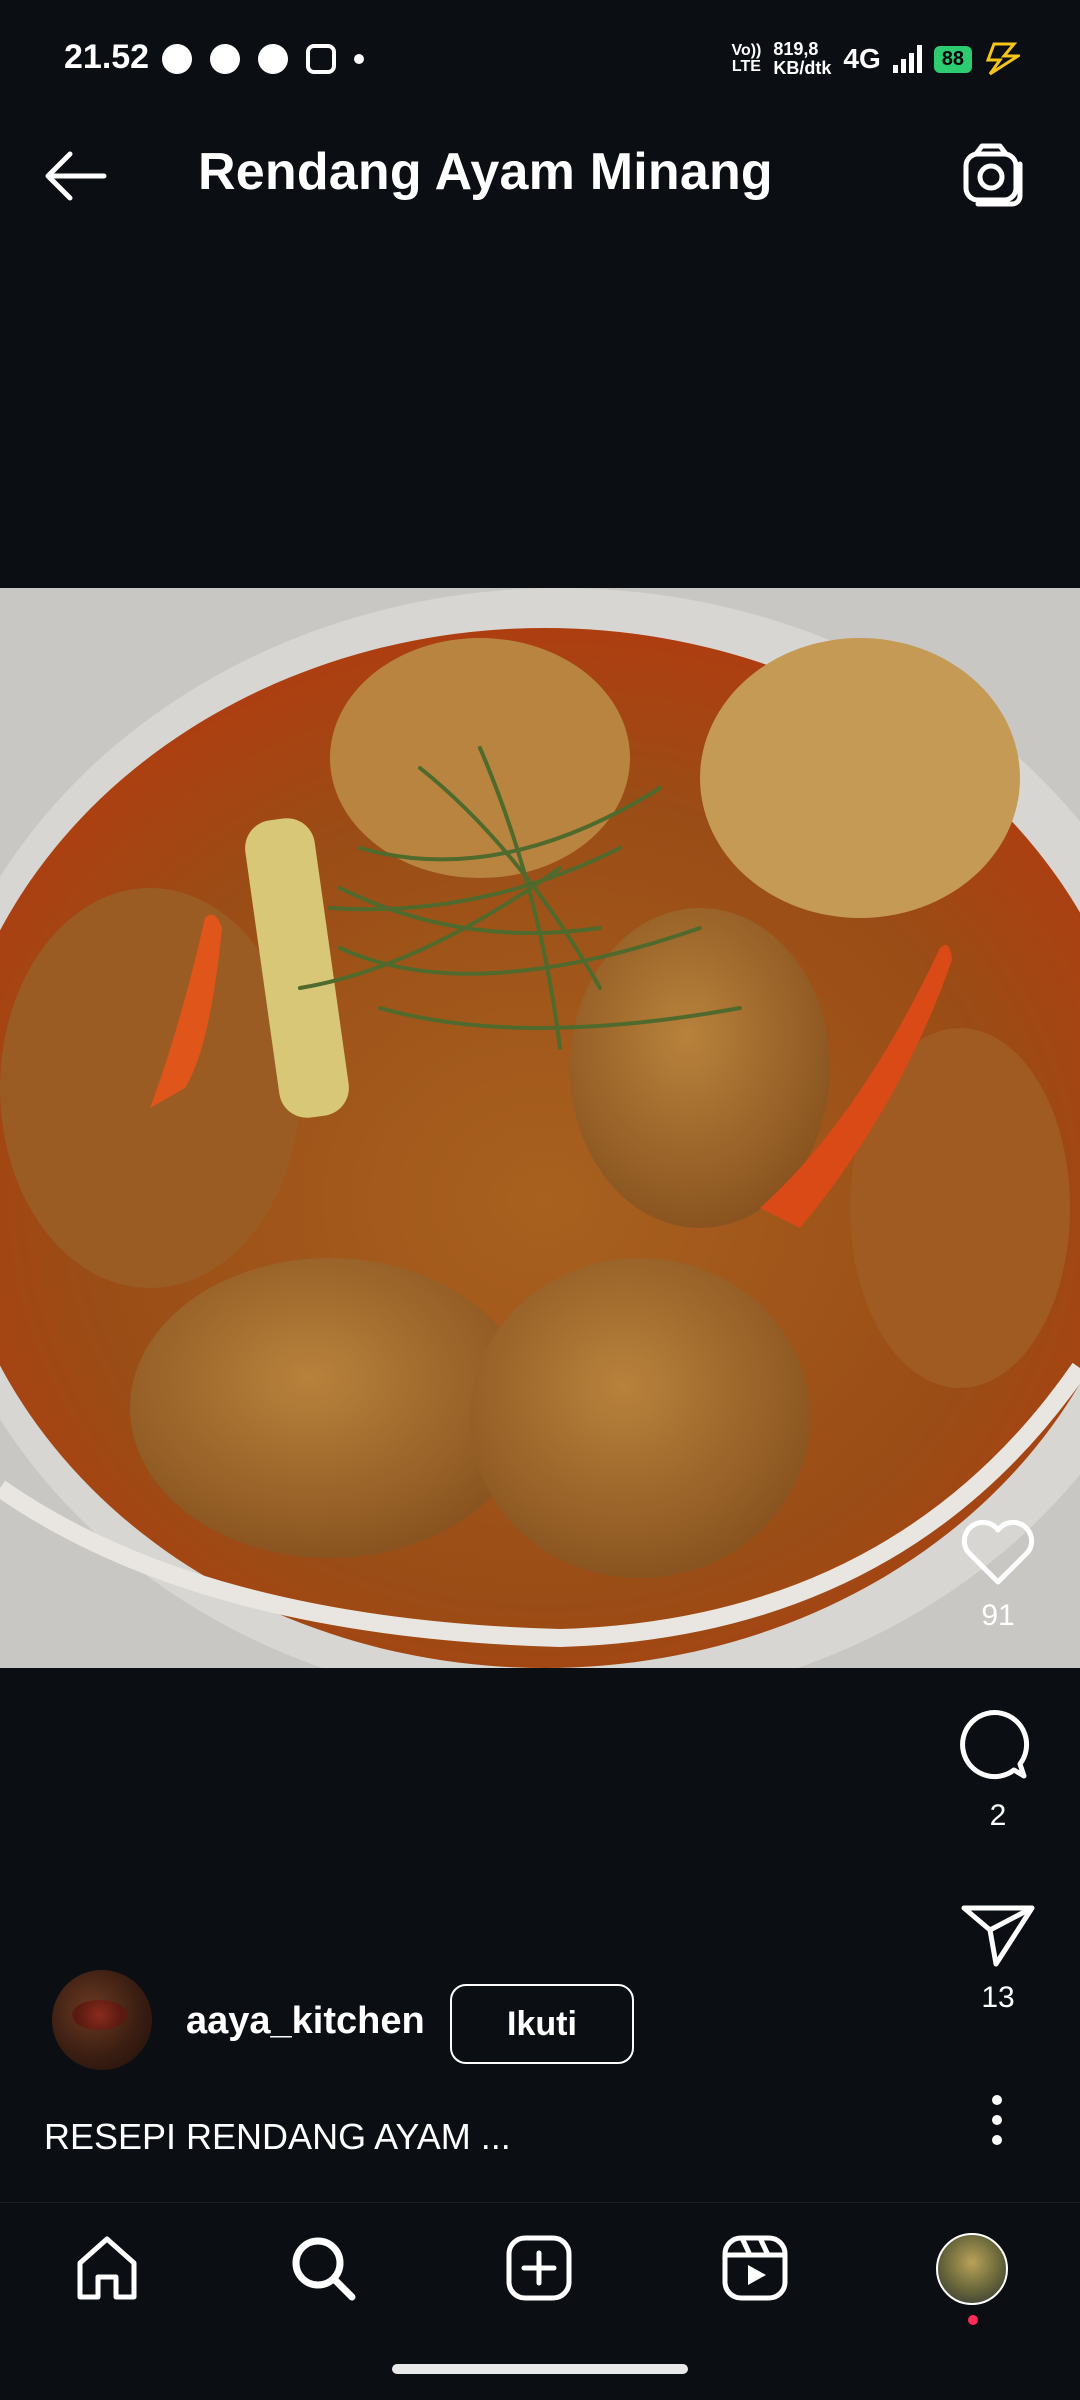  What do you see at coordinates (755, 2268) in the screenshot?
I see `reels-icon` at bounding box center [755, 2268].